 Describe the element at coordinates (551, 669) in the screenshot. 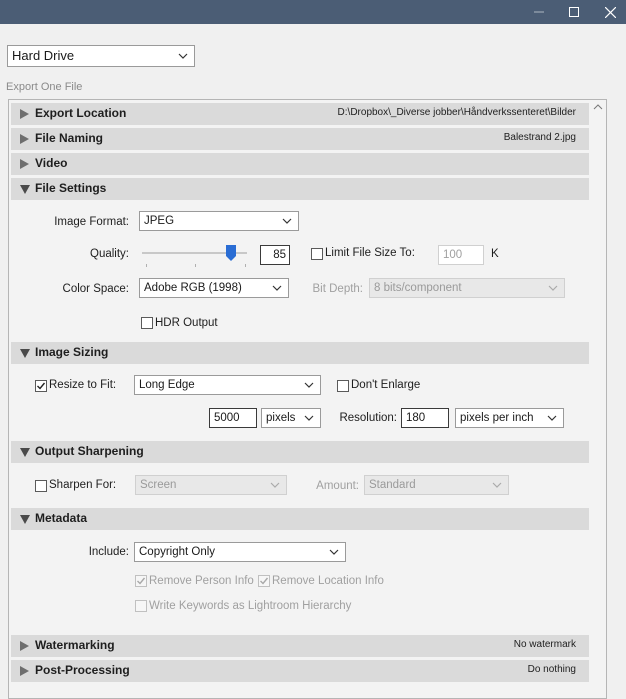

I see `section-summary: Do nothing` at that location.